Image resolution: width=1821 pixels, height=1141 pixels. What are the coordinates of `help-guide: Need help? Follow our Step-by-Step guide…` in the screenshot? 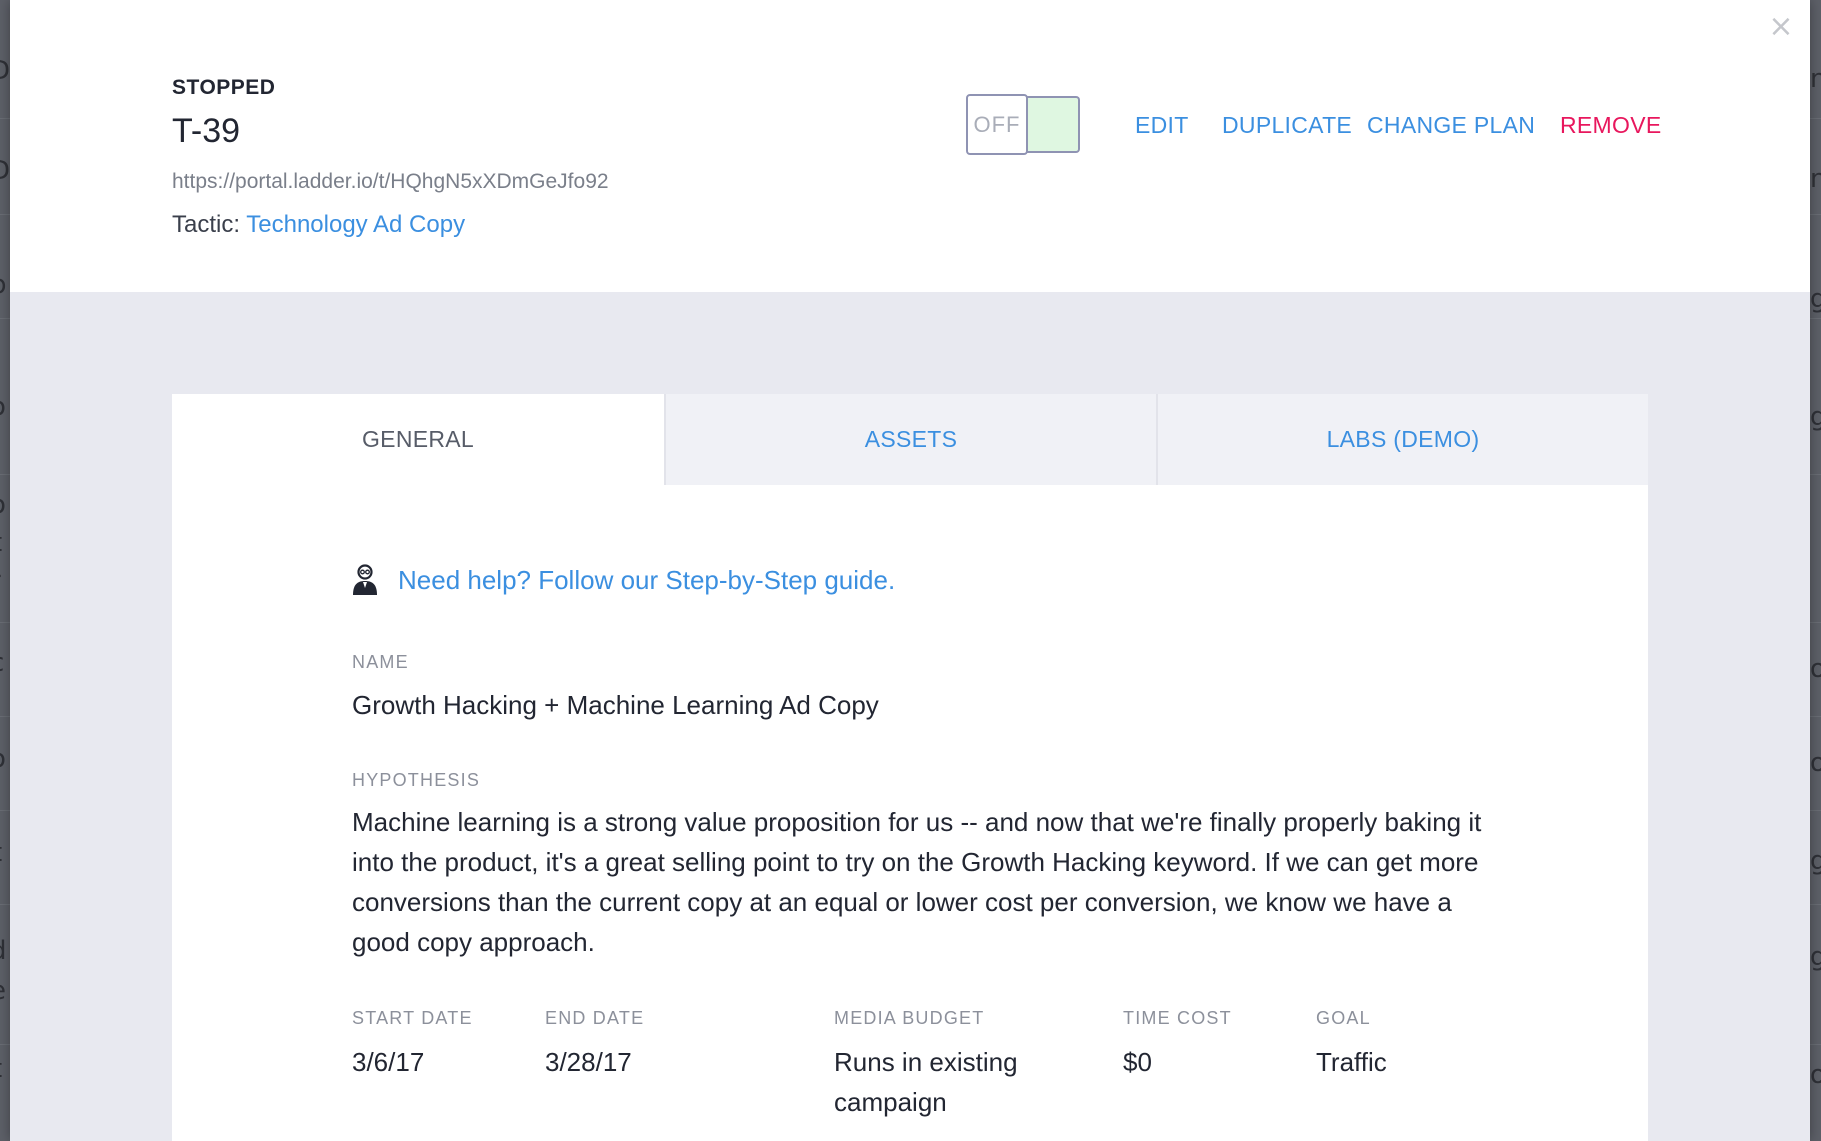 It's located at (623, 580).